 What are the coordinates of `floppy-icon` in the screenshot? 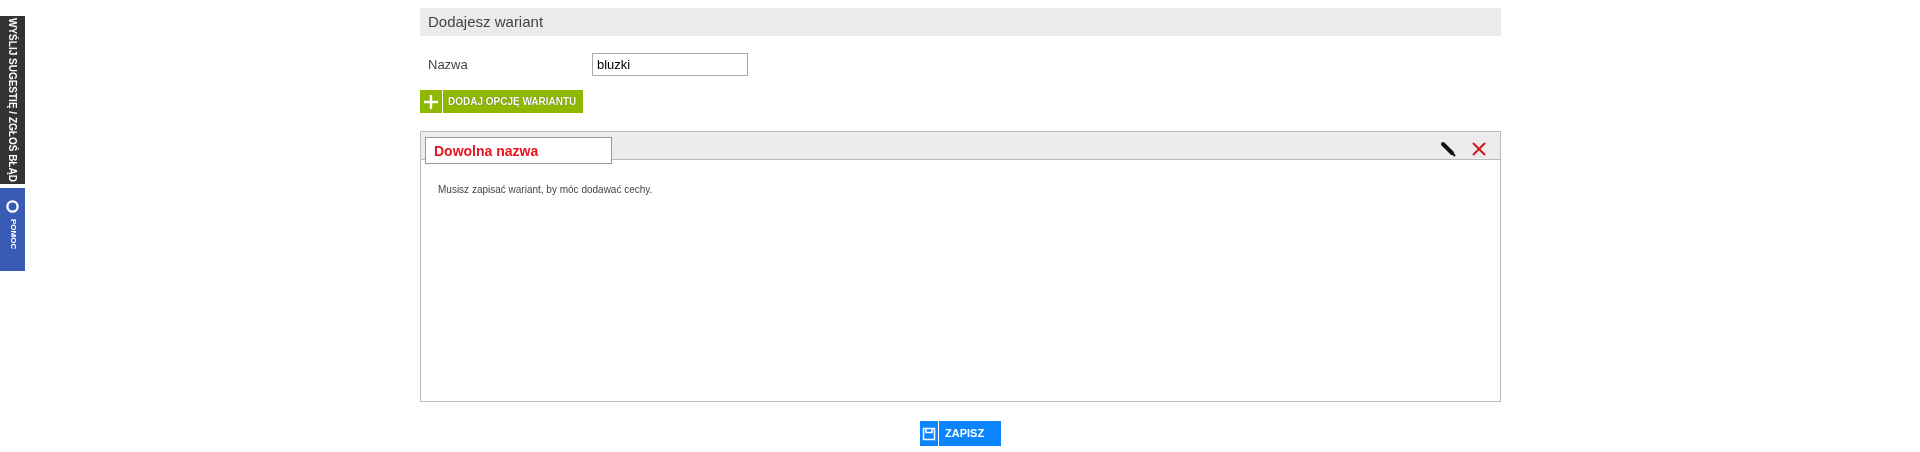 It's located at (929, 433).